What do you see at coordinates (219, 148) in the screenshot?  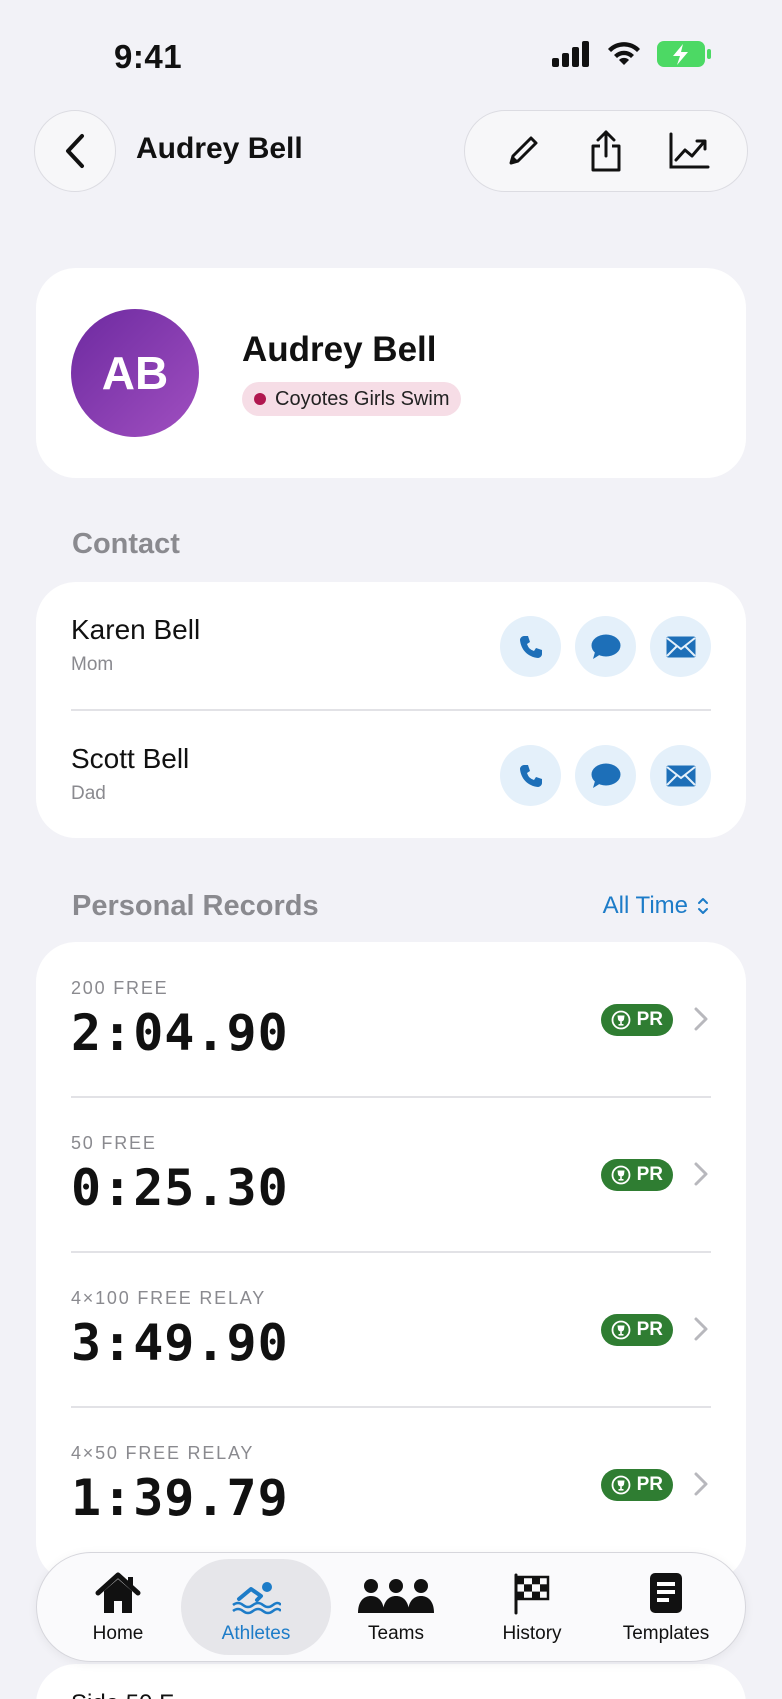 I see `page-title: Audrey Bell` at bounding box center [219, 148].